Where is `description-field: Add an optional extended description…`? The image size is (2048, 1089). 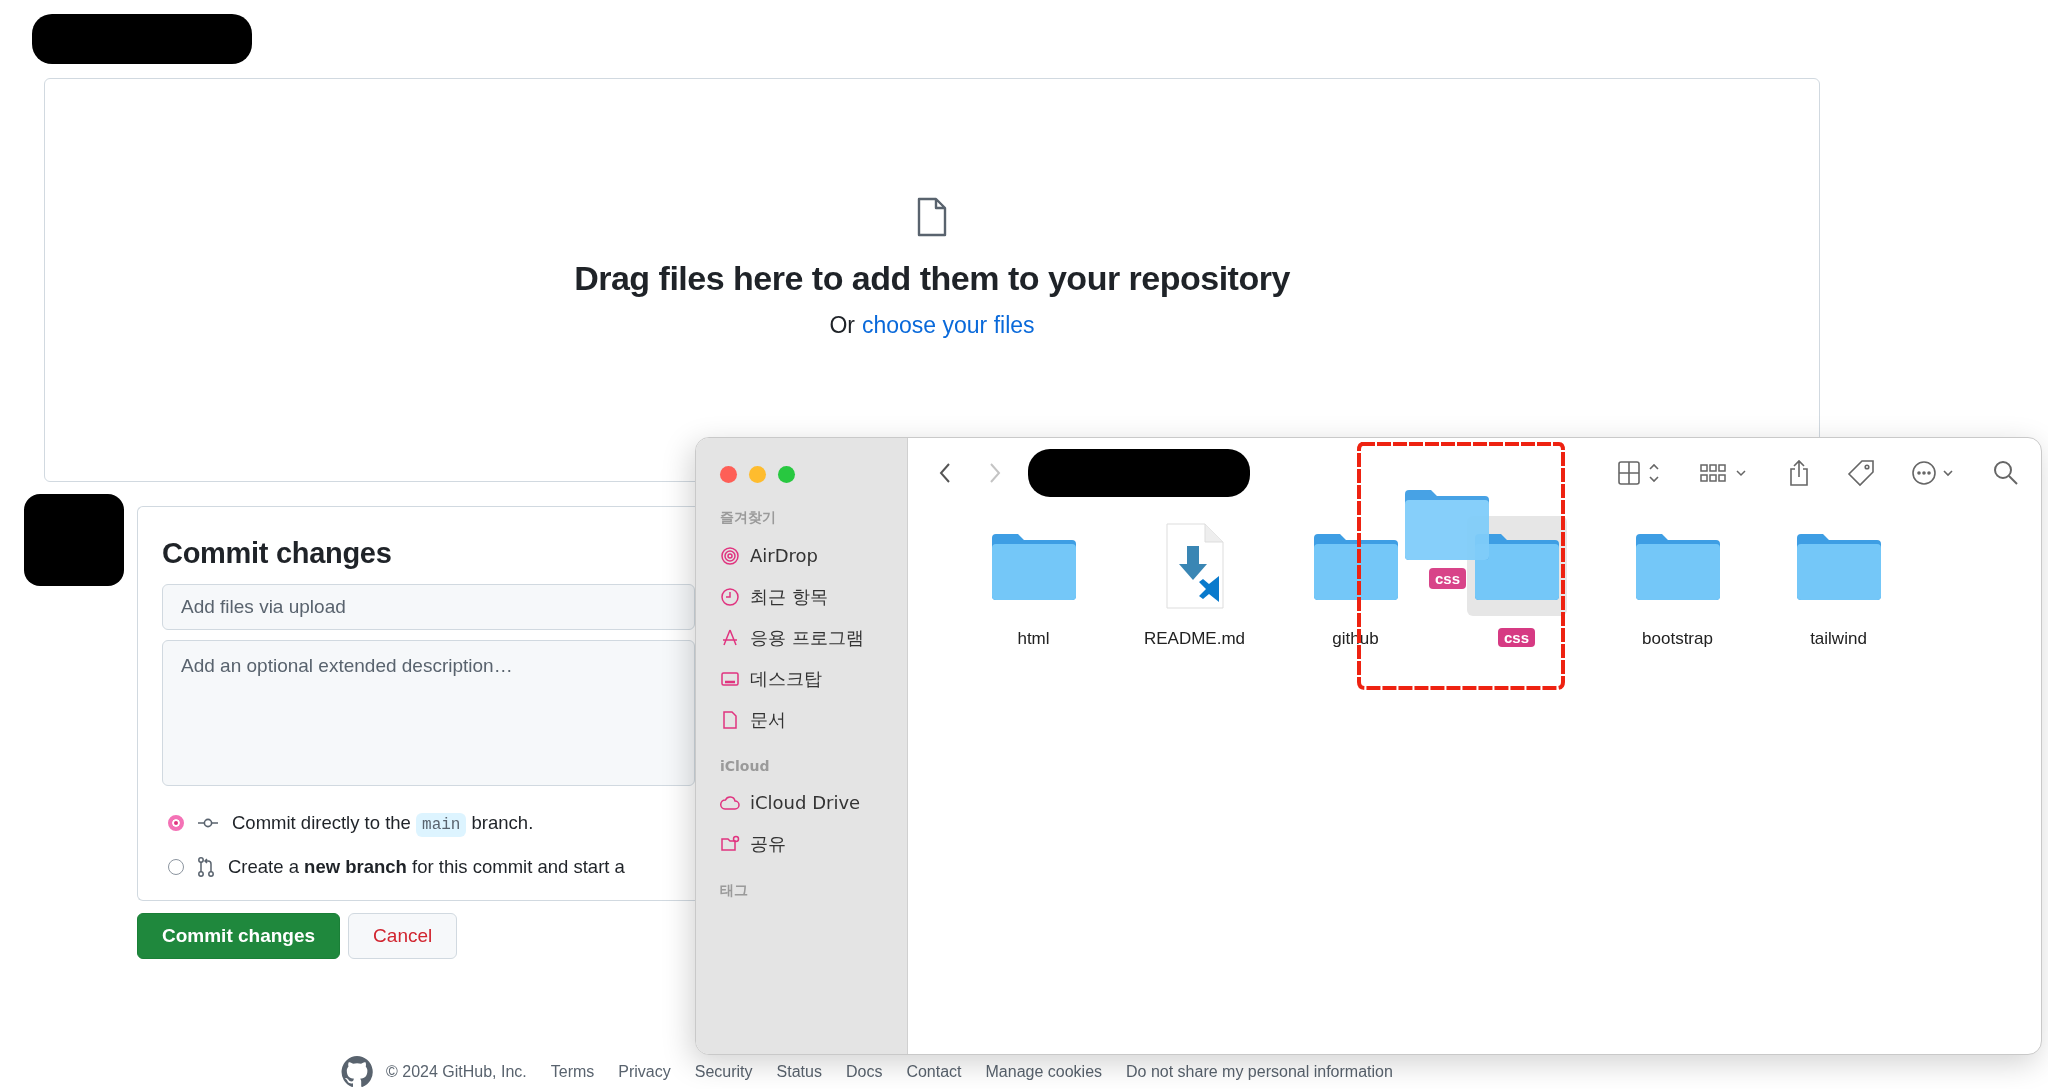 description-field: Add an optional extended description… is located at coordinates (428, 713).